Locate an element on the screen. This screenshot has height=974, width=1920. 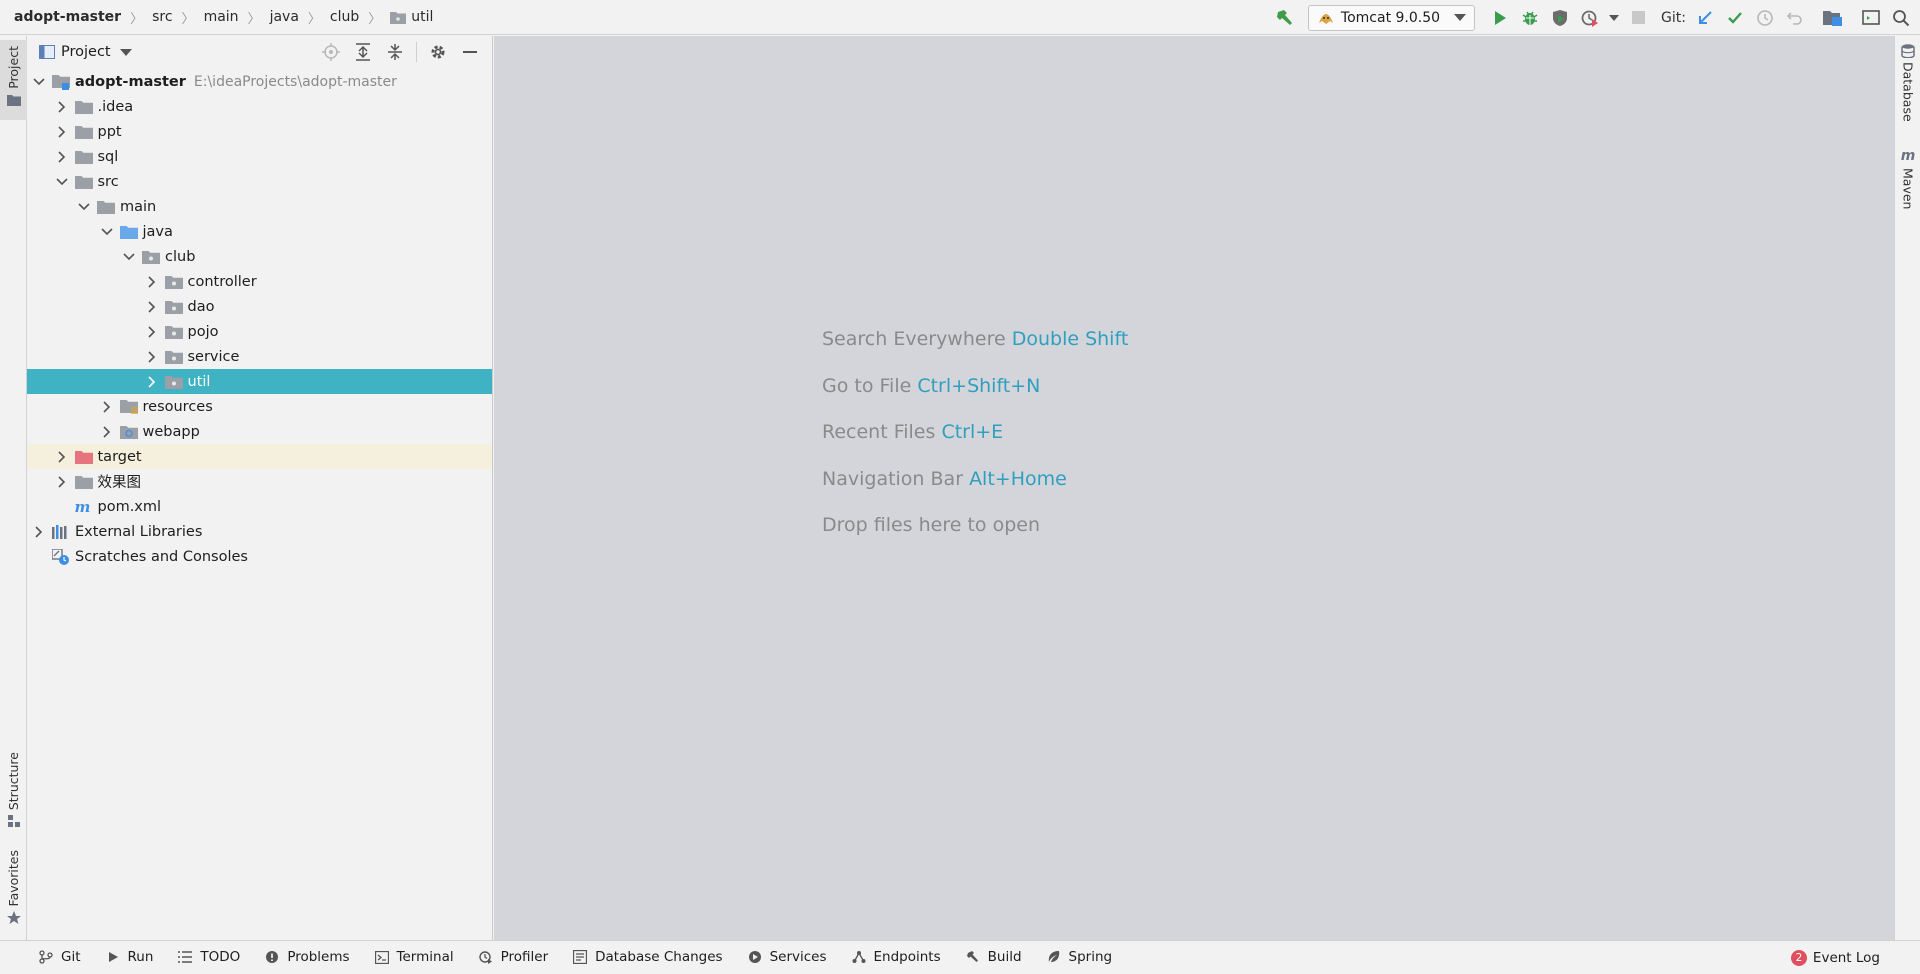
breadcrumb-project: adopt-master is located at coordinates (67, 17).